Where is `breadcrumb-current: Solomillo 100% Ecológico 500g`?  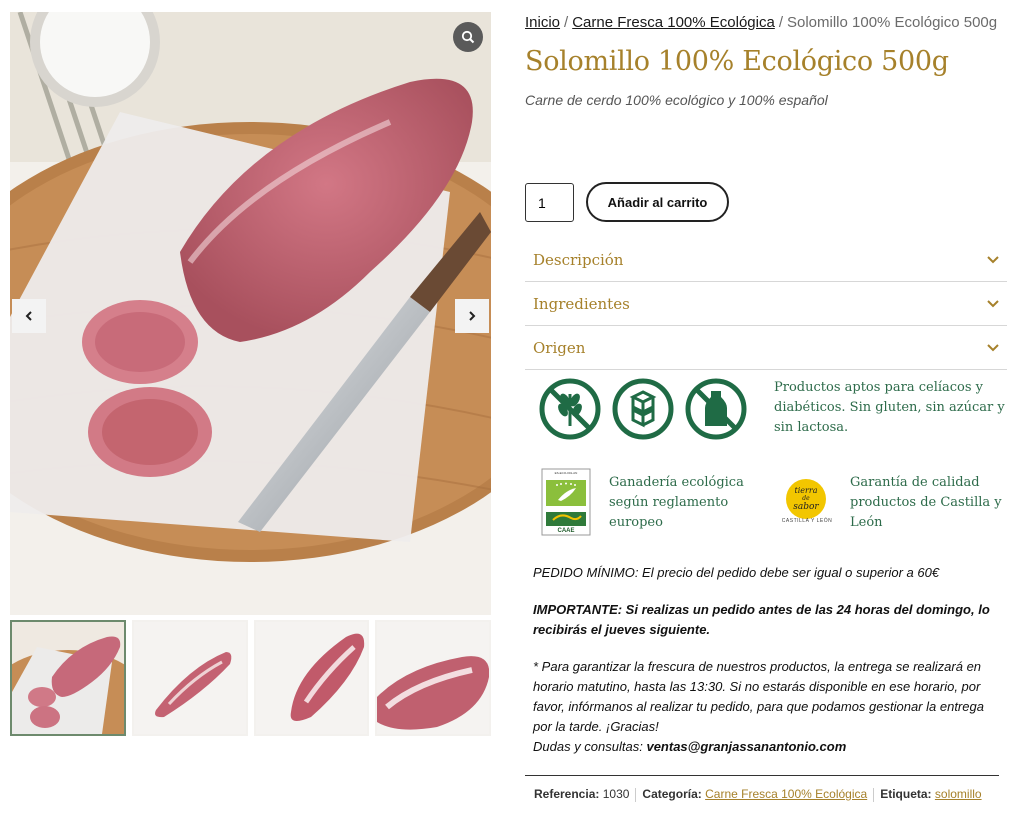
breadcrumb-current: Solomillo 100% Ecológico 500g is located at coordinates (892, 22).